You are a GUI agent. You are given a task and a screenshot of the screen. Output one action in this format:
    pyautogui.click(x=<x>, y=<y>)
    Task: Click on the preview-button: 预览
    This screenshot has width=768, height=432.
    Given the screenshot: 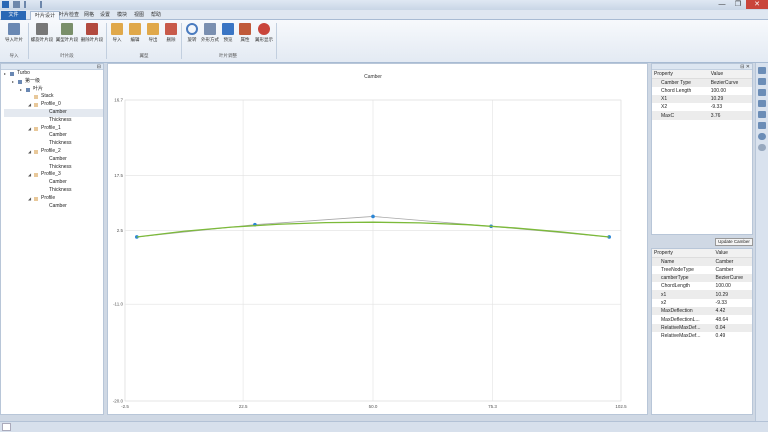 What is the action you would take?
    pyautogui.click(x=228, y=33)
    